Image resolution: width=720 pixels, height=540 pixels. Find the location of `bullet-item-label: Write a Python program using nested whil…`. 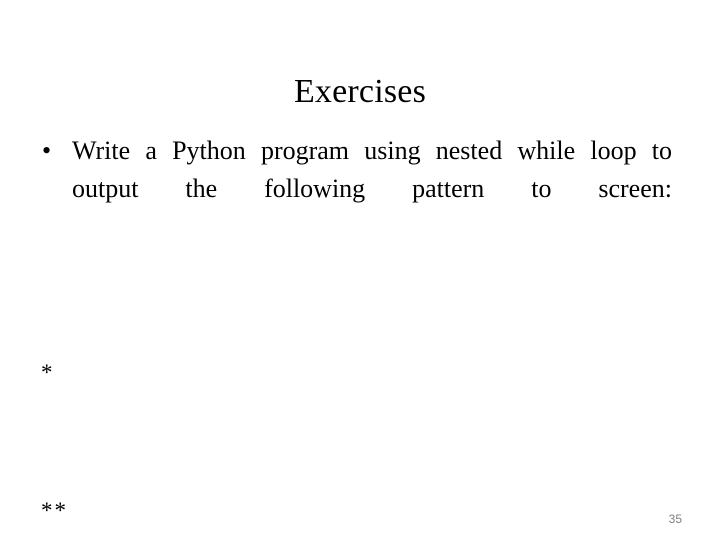

bullet-item-label: Write a Python program using nested whil… is located at coordinates (372, 169).